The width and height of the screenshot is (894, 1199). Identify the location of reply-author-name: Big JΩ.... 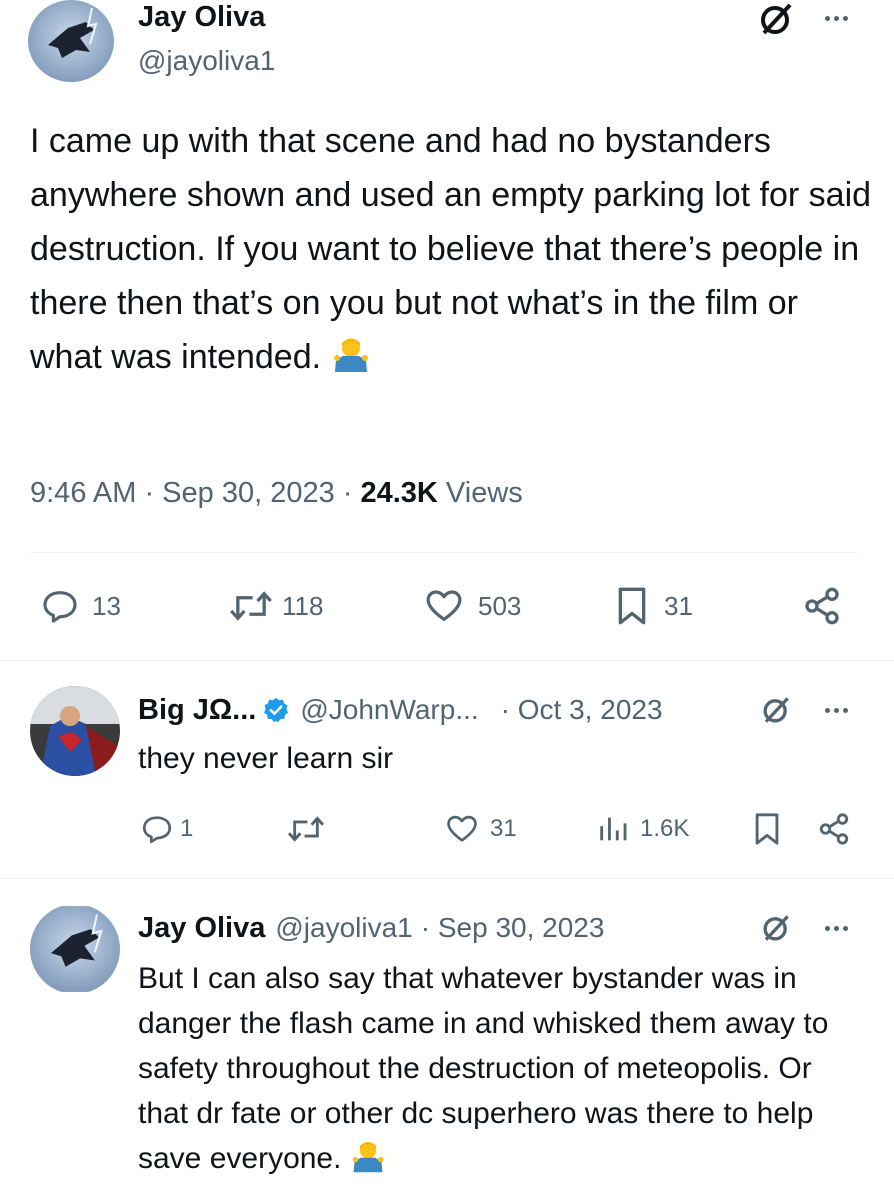
(197, 710).